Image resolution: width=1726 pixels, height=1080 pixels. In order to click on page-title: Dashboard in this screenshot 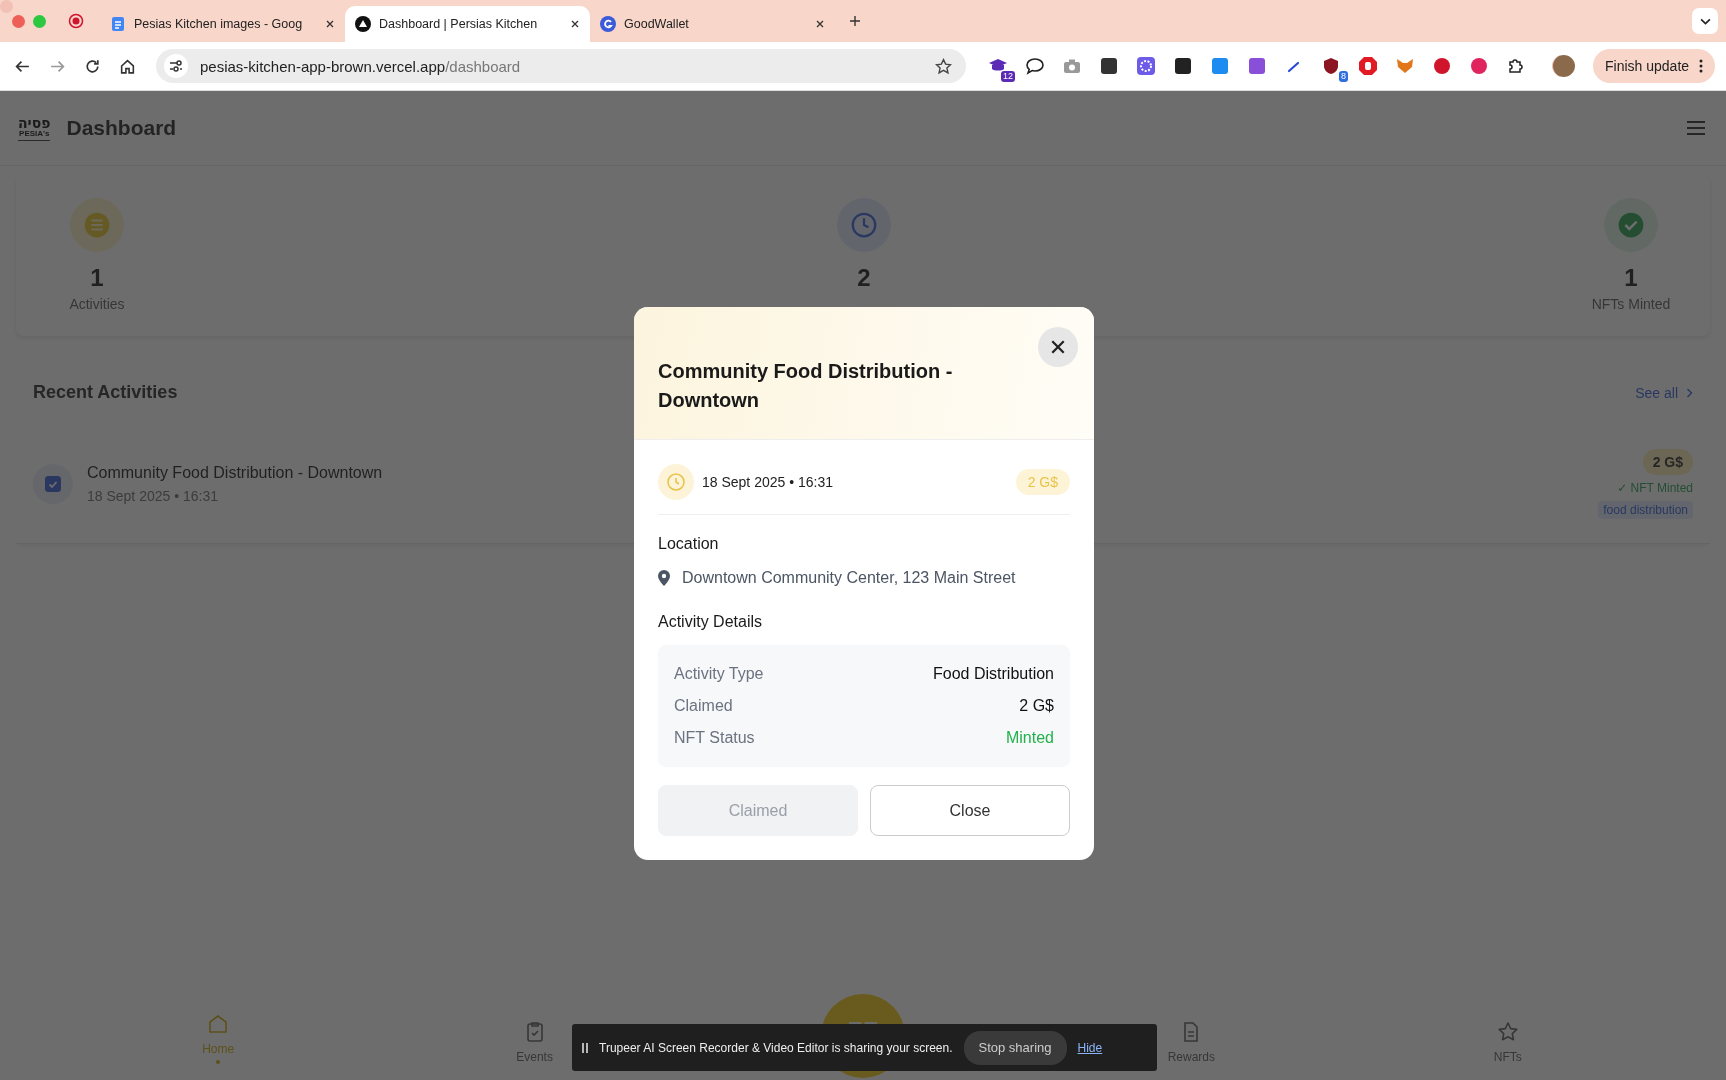, I will do `click(121, 128)`.